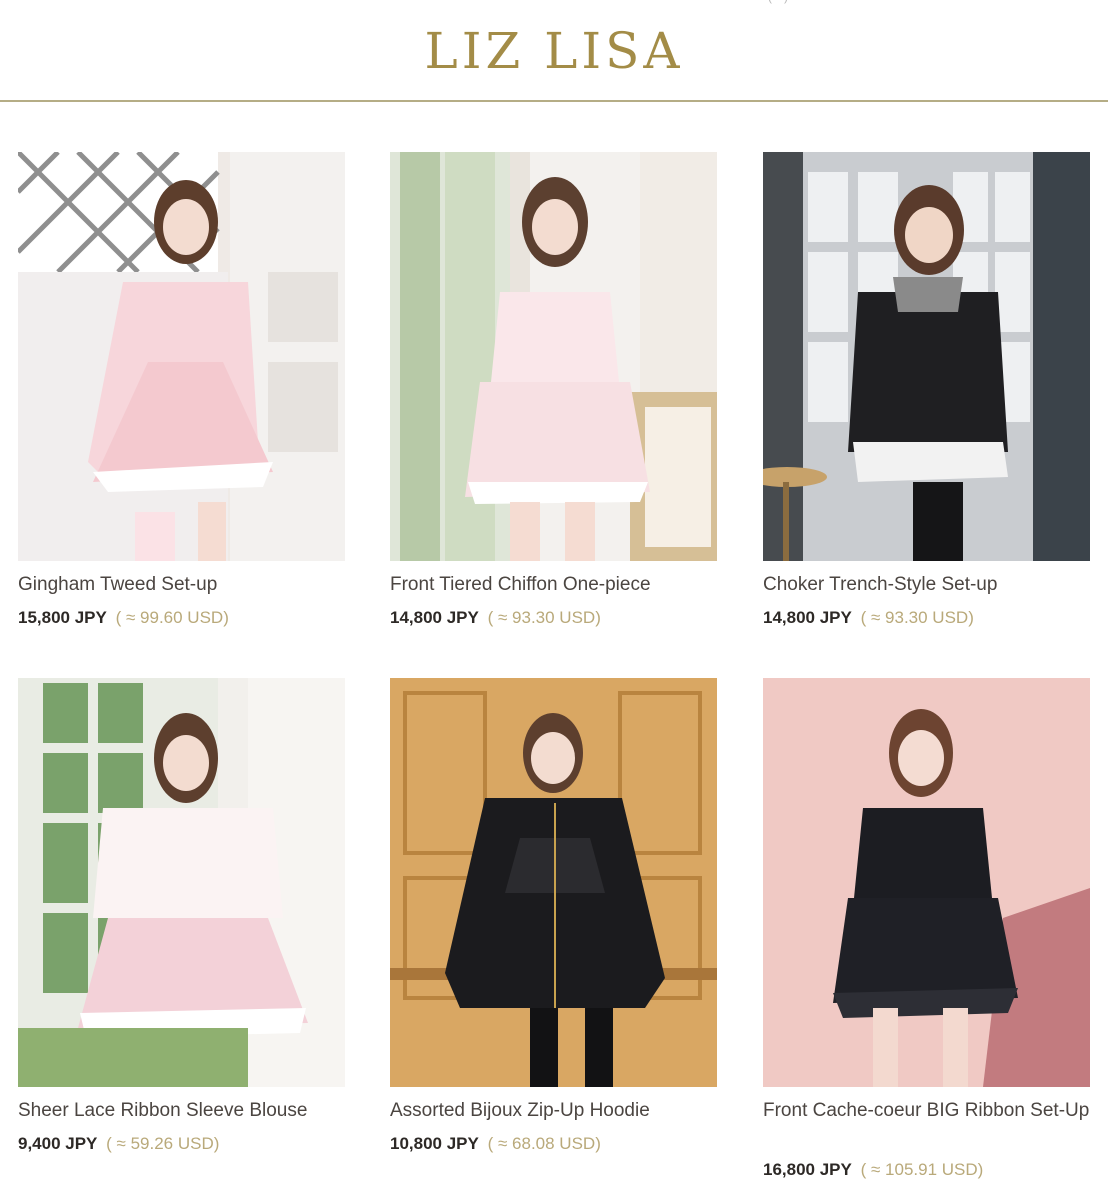  I want to click on price-usd: ( ≈ 99.60 USD), so click(172, 617).